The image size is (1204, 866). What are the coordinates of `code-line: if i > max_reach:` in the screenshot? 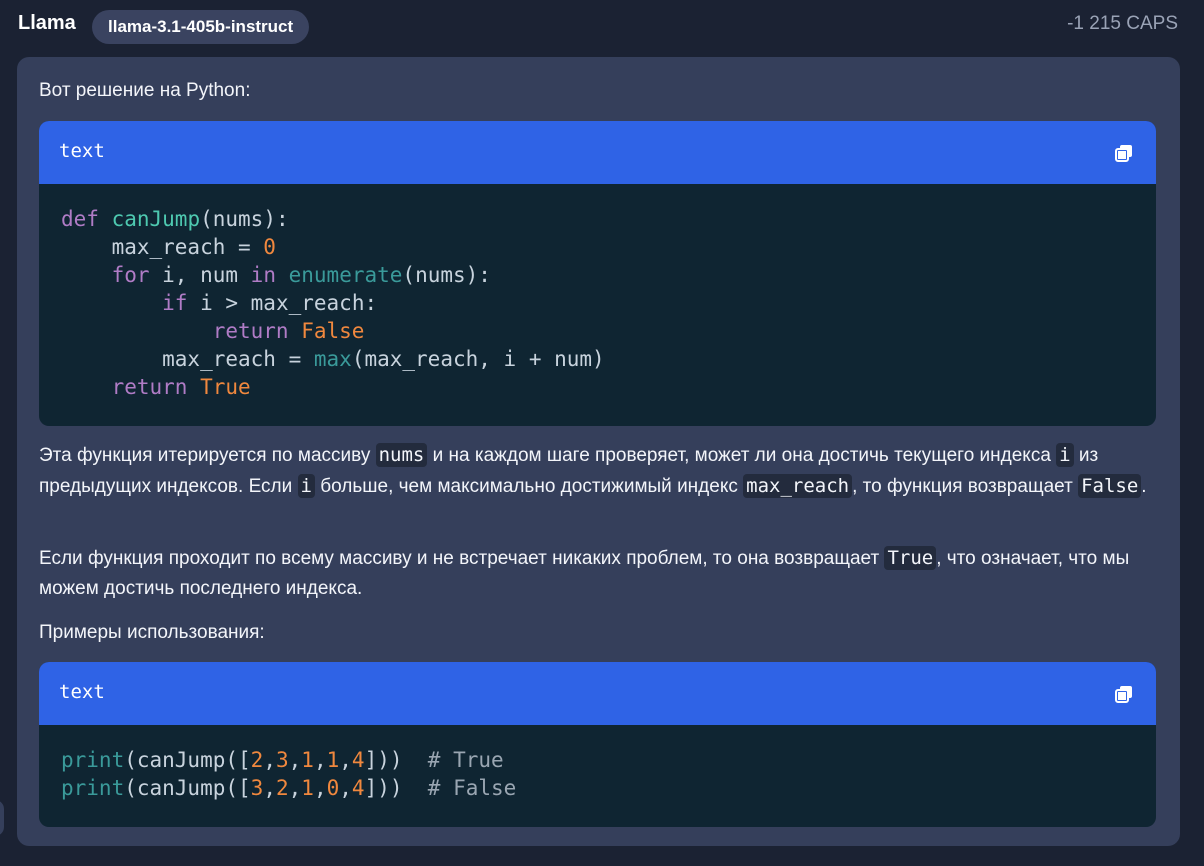 It's located at (333, 303).